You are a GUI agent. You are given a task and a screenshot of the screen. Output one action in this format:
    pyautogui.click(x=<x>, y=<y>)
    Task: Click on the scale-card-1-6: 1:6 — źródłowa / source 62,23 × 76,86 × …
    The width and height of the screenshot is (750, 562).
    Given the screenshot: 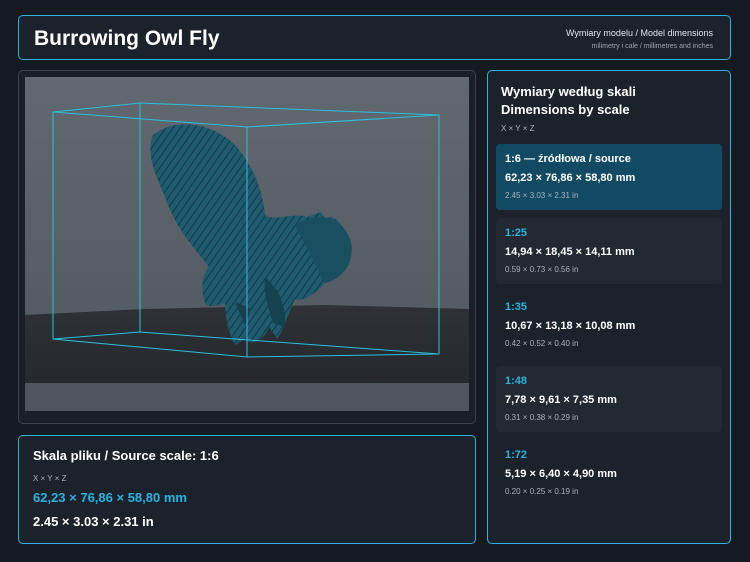 What is the action you would take?
    pyautogui.click(x=609, y=177)
    